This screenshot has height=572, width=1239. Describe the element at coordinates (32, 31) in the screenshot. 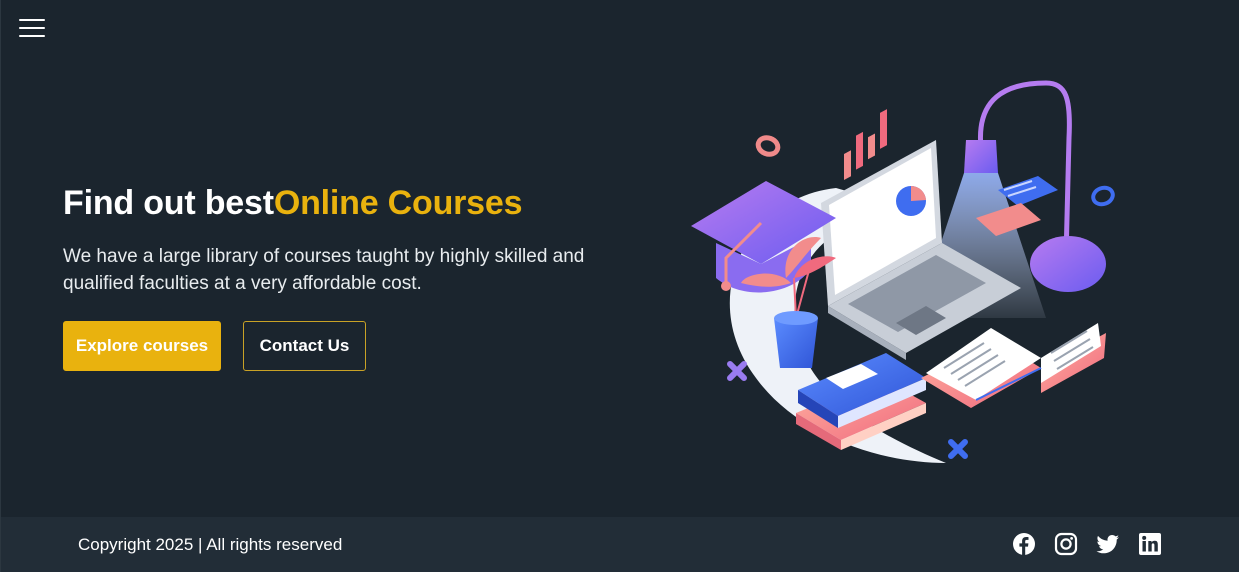

I see `hamburger-menu-icon` at that location.